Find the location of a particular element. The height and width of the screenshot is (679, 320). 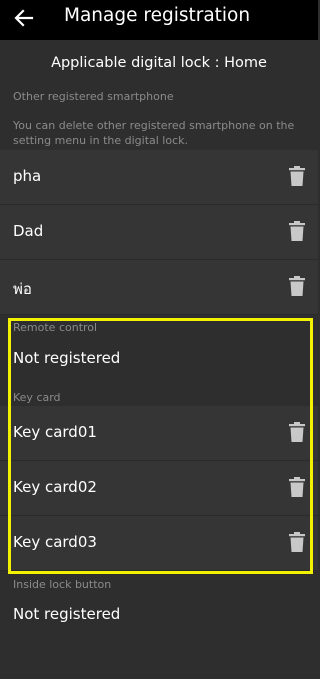

list-item-key-card: Key card03 is located at coordinates (159, 543).